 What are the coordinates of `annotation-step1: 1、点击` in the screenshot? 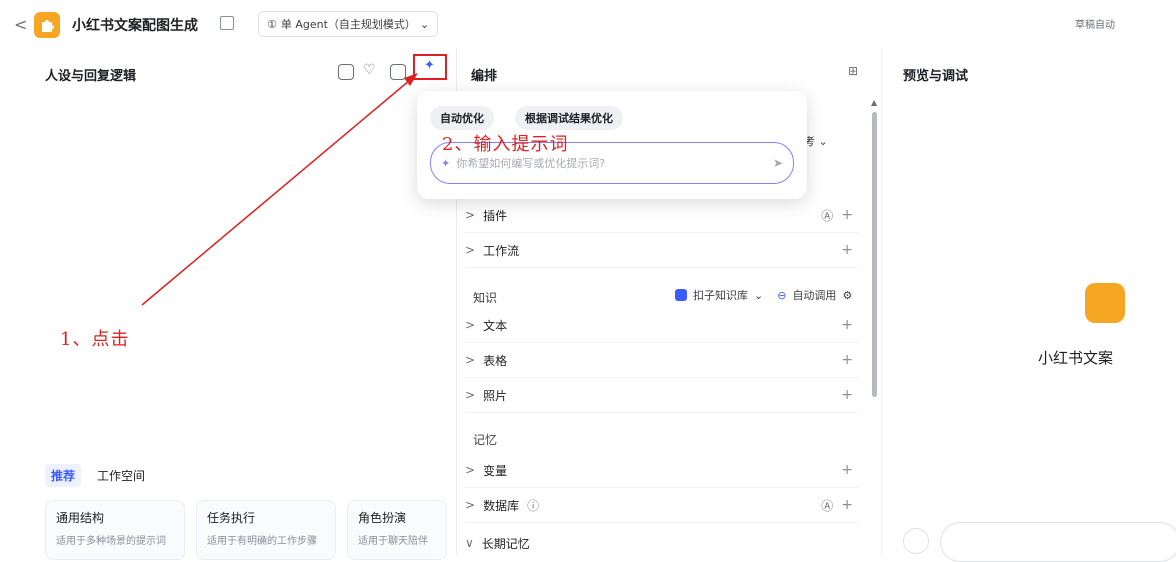 It's located at (95, 339).